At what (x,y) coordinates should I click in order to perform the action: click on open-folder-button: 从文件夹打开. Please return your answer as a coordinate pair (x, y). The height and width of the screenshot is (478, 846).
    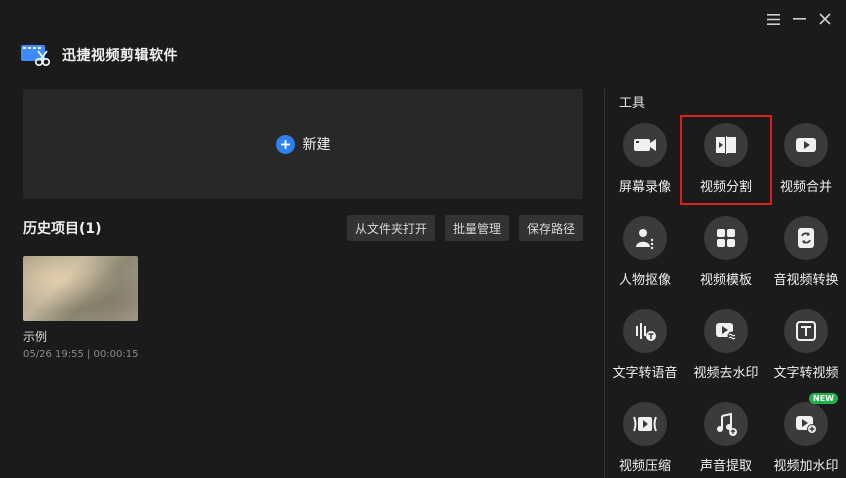
    Looking at the image, I should click on (390, 228).